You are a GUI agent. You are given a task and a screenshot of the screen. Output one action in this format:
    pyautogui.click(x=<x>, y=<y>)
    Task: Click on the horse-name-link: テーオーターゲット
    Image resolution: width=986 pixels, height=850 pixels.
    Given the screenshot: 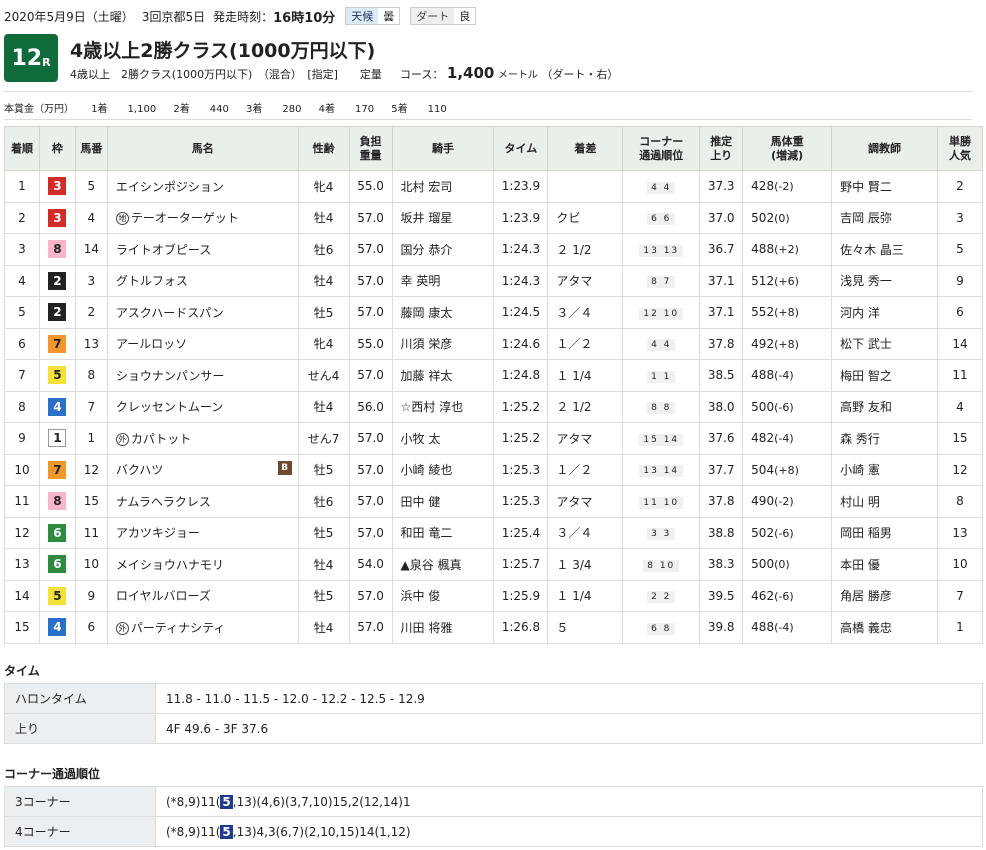 What is the action you would take?
    pyautogui.click(x=185, y=218)
    